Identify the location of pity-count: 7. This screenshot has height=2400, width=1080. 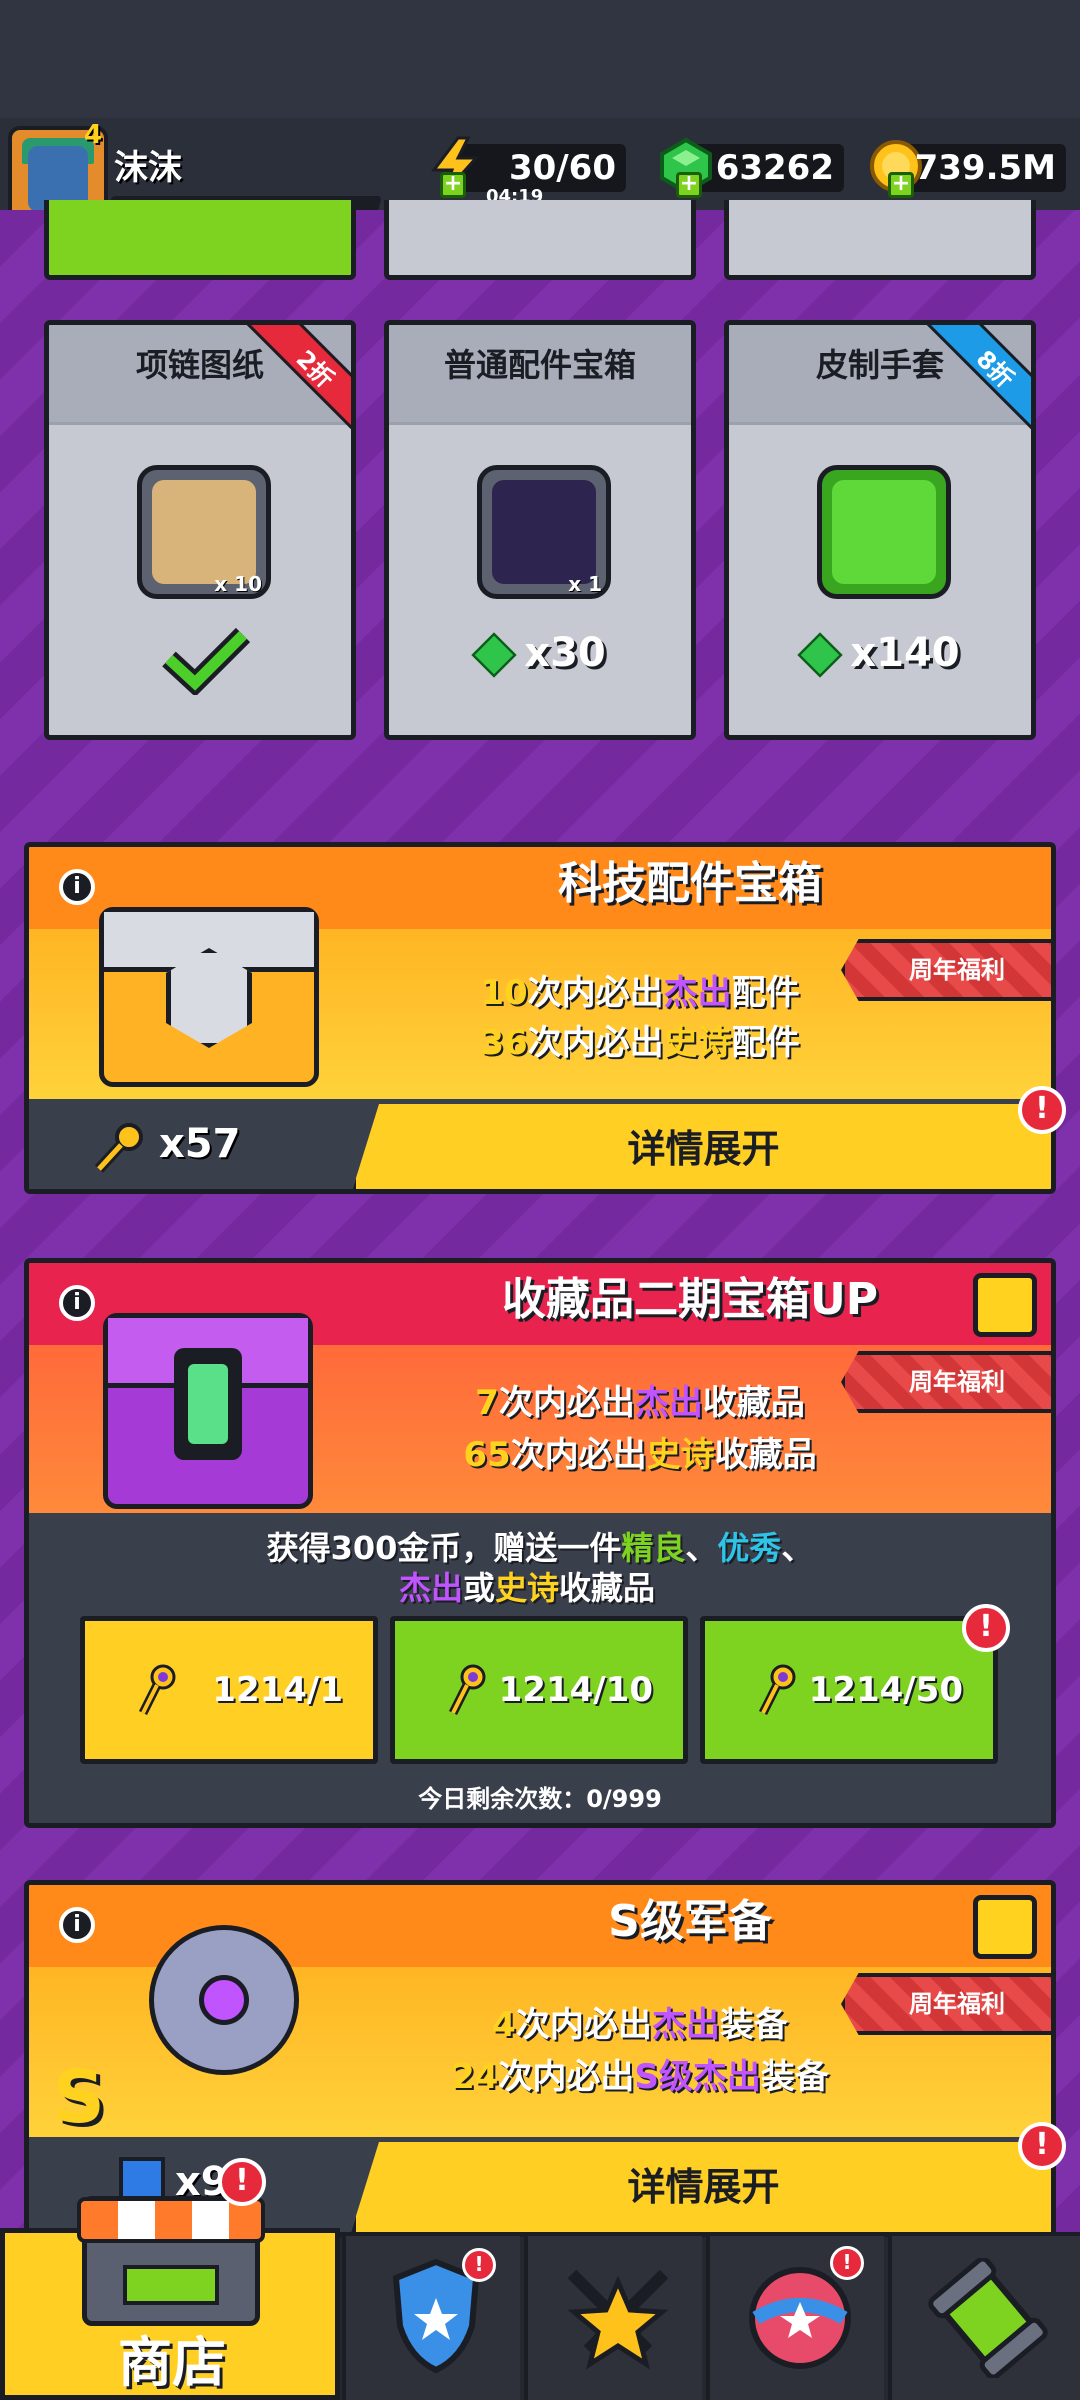
(487, 1403).